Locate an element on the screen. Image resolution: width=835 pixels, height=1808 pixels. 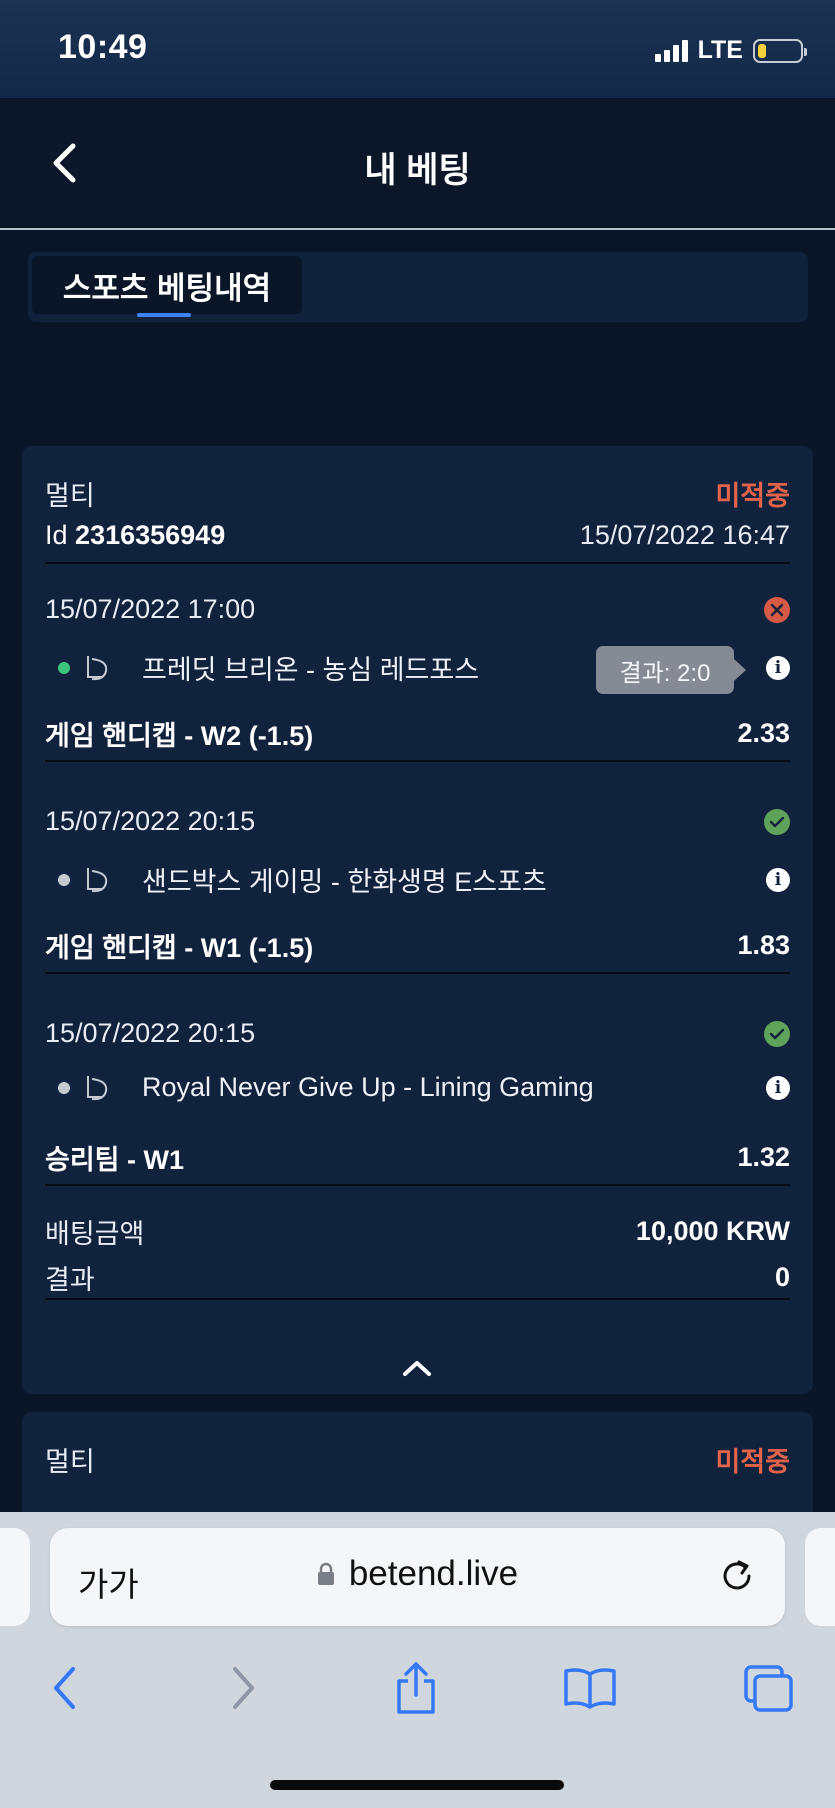
book-icon is located at coordinates (590, 1688).